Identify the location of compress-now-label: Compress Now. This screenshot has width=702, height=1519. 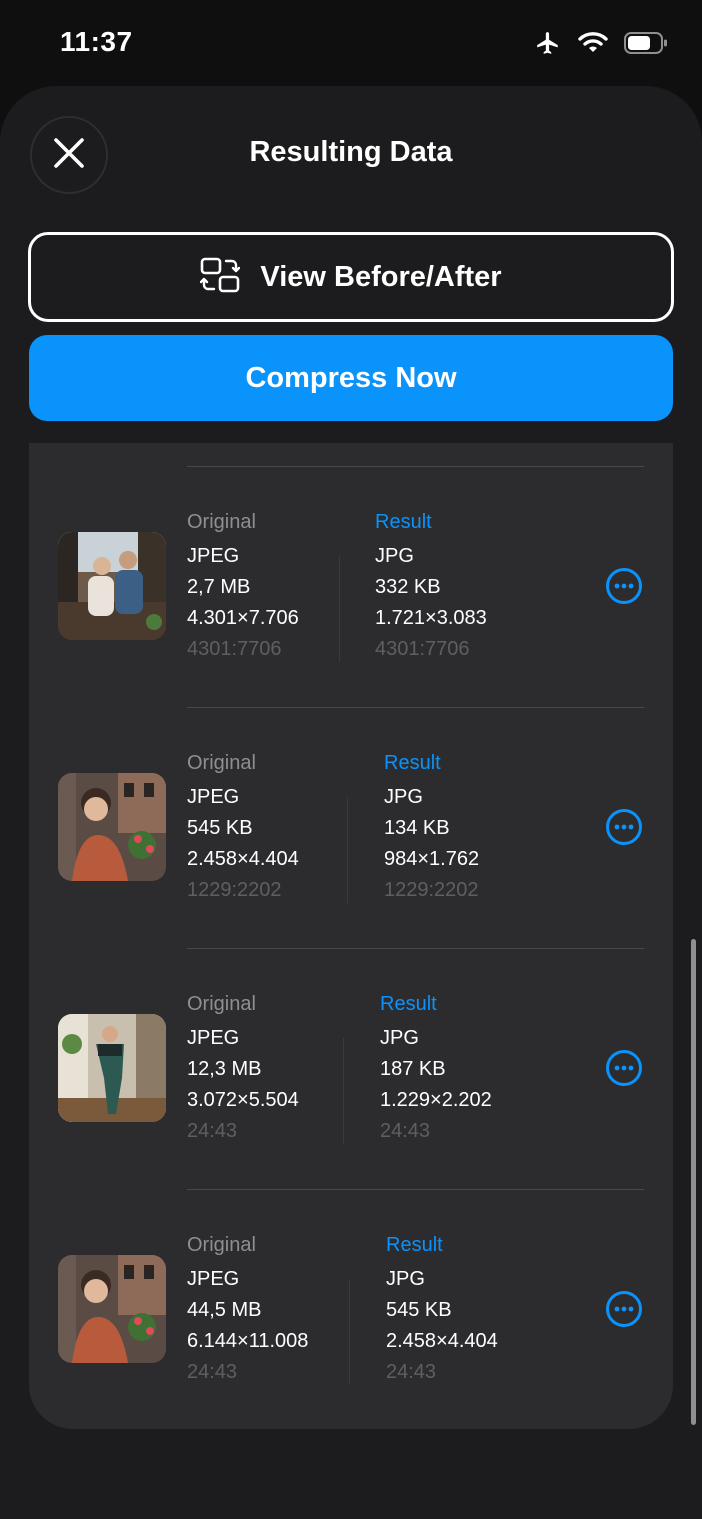
(351, 377).